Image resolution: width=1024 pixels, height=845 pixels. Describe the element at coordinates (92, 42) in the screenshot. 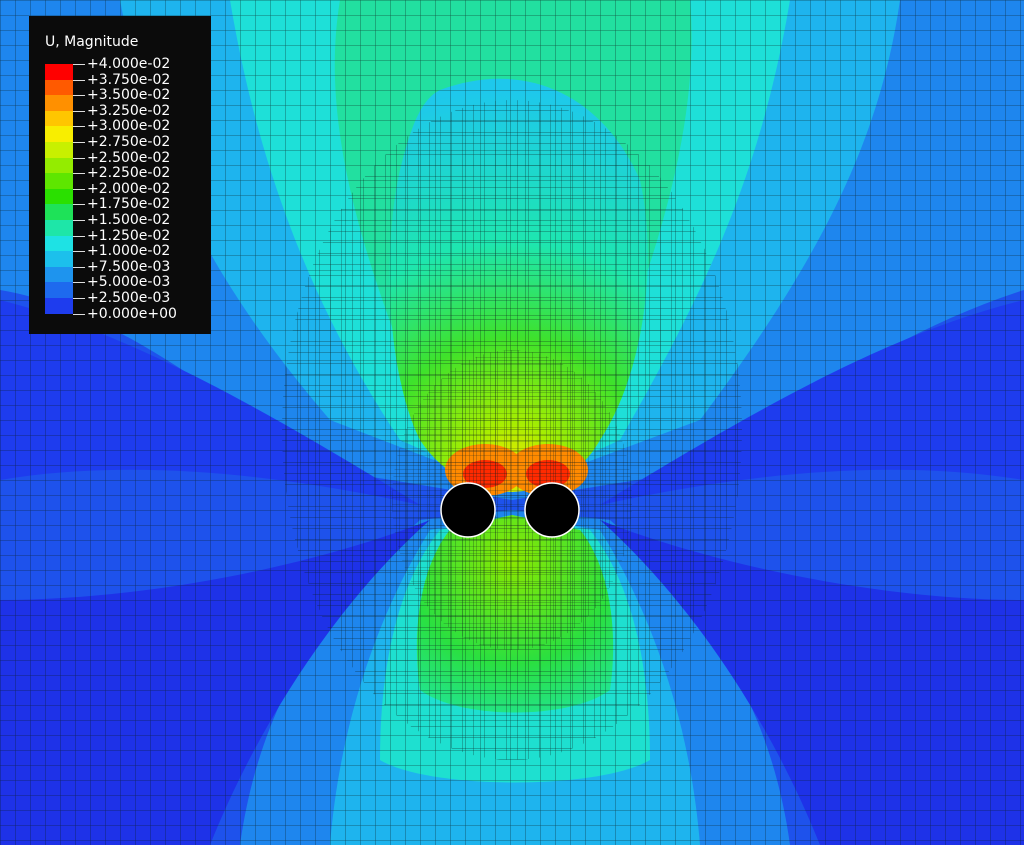

I see `legend-title: U, Magnitude` at that location.